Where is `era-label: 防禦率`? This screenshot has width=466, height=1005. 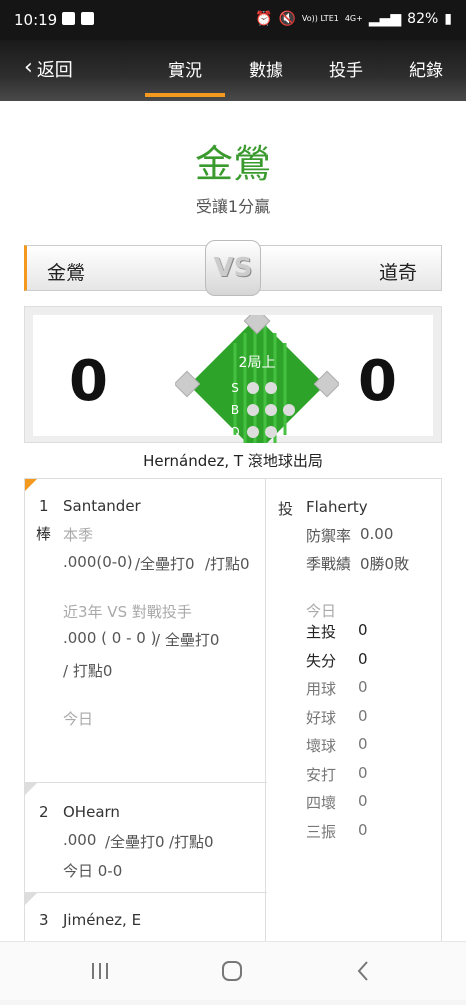
era-label: 防禦率 is located at coordinates (329, 536).